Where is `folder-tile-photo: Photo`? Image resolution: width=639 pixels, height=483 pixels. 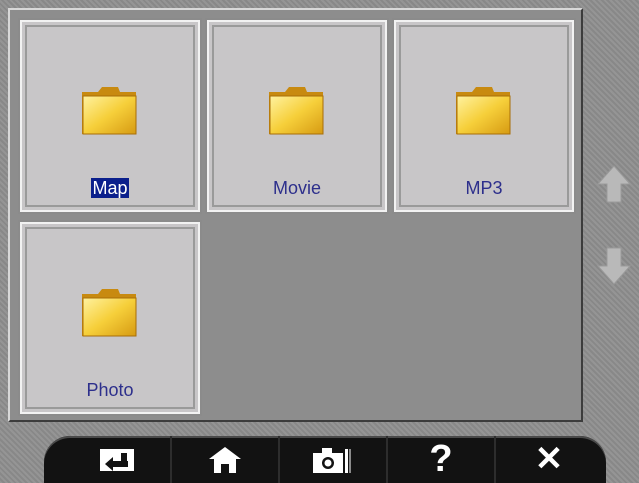
folder-tile-photo: Photo is located at coordinates (110, 318).